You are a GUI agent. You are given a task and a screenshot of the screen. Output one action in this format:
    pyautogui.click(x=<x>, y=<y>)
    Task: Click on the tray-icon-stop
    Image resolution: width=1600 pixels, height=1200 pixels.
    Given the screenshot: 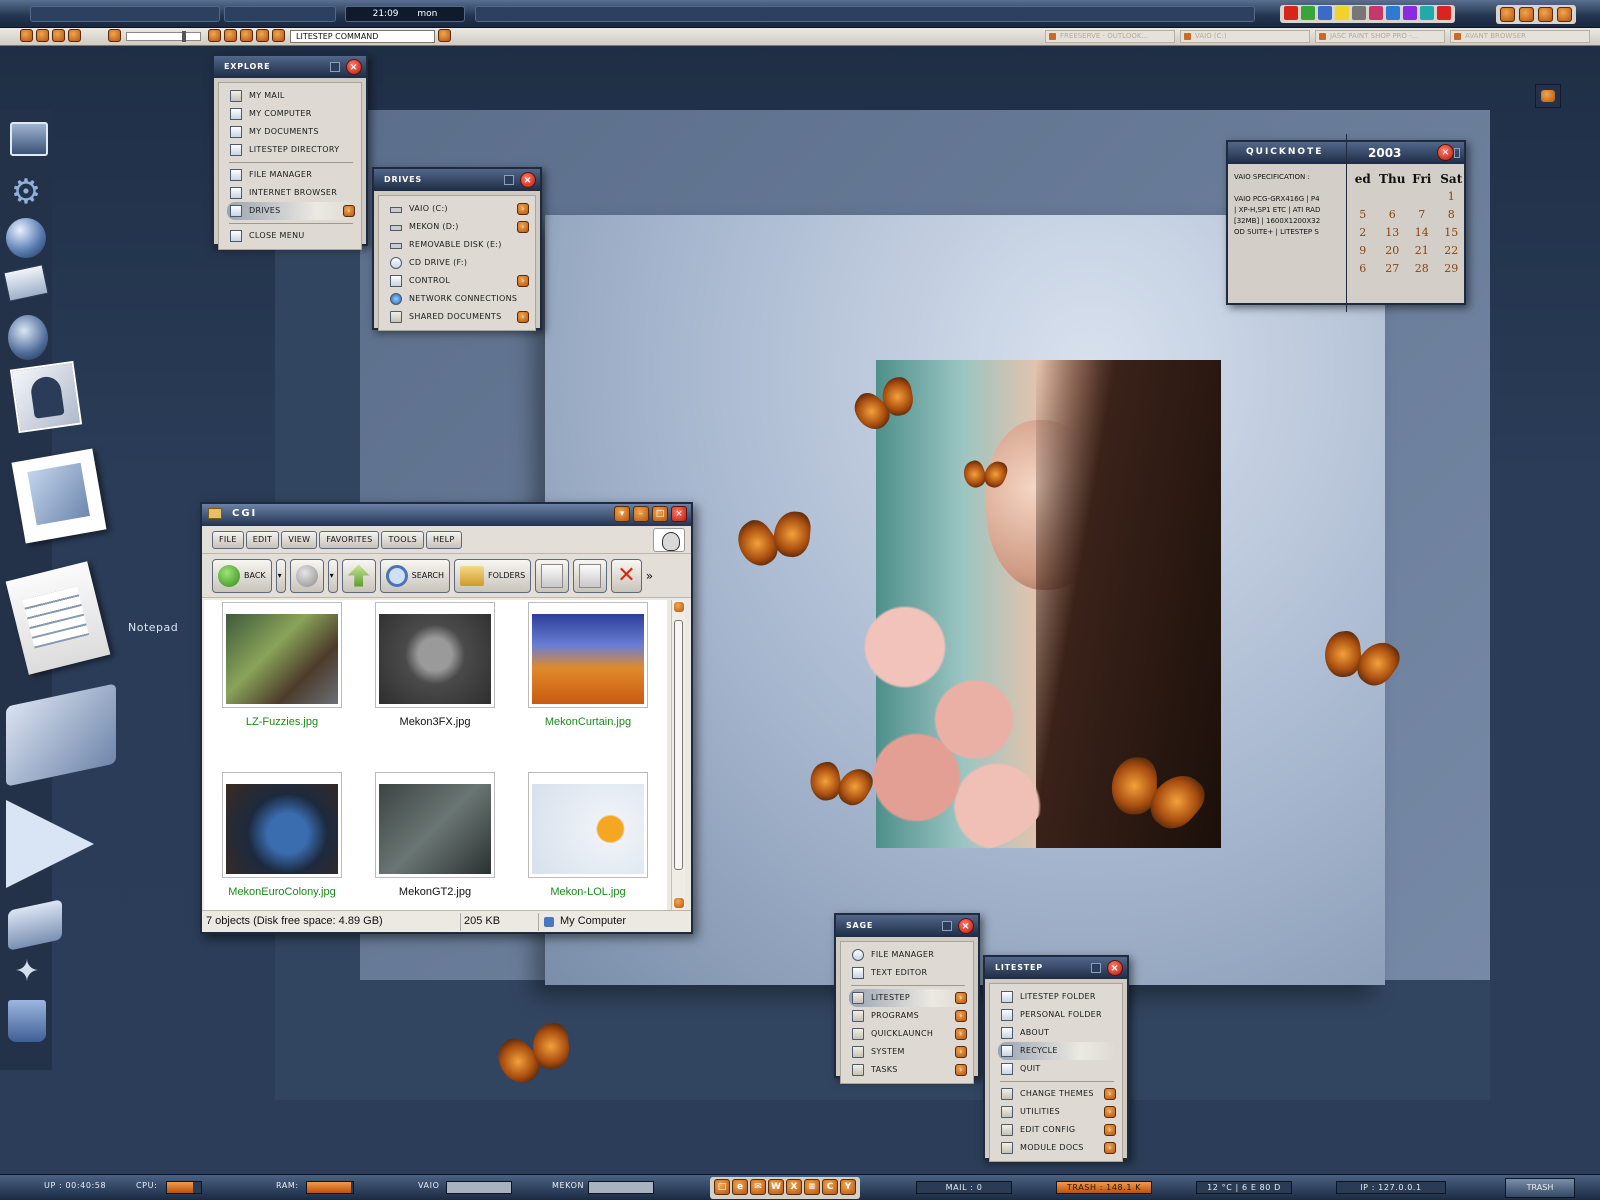 What is the action you would take?
    pyautogui.click(x=1444, y=13)
    